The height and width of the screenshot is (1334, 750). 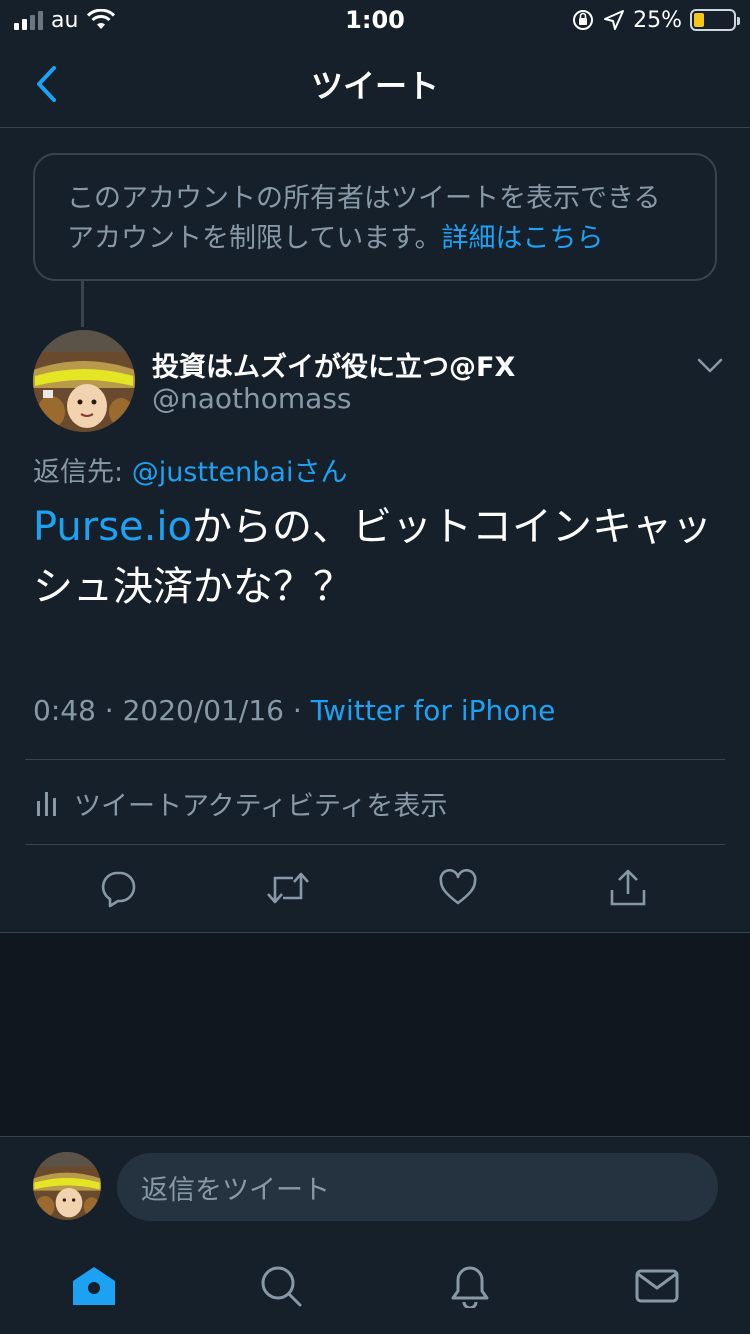 I want to click on learn-more-link: 詳細はこちら, so click(x=523, y=238).